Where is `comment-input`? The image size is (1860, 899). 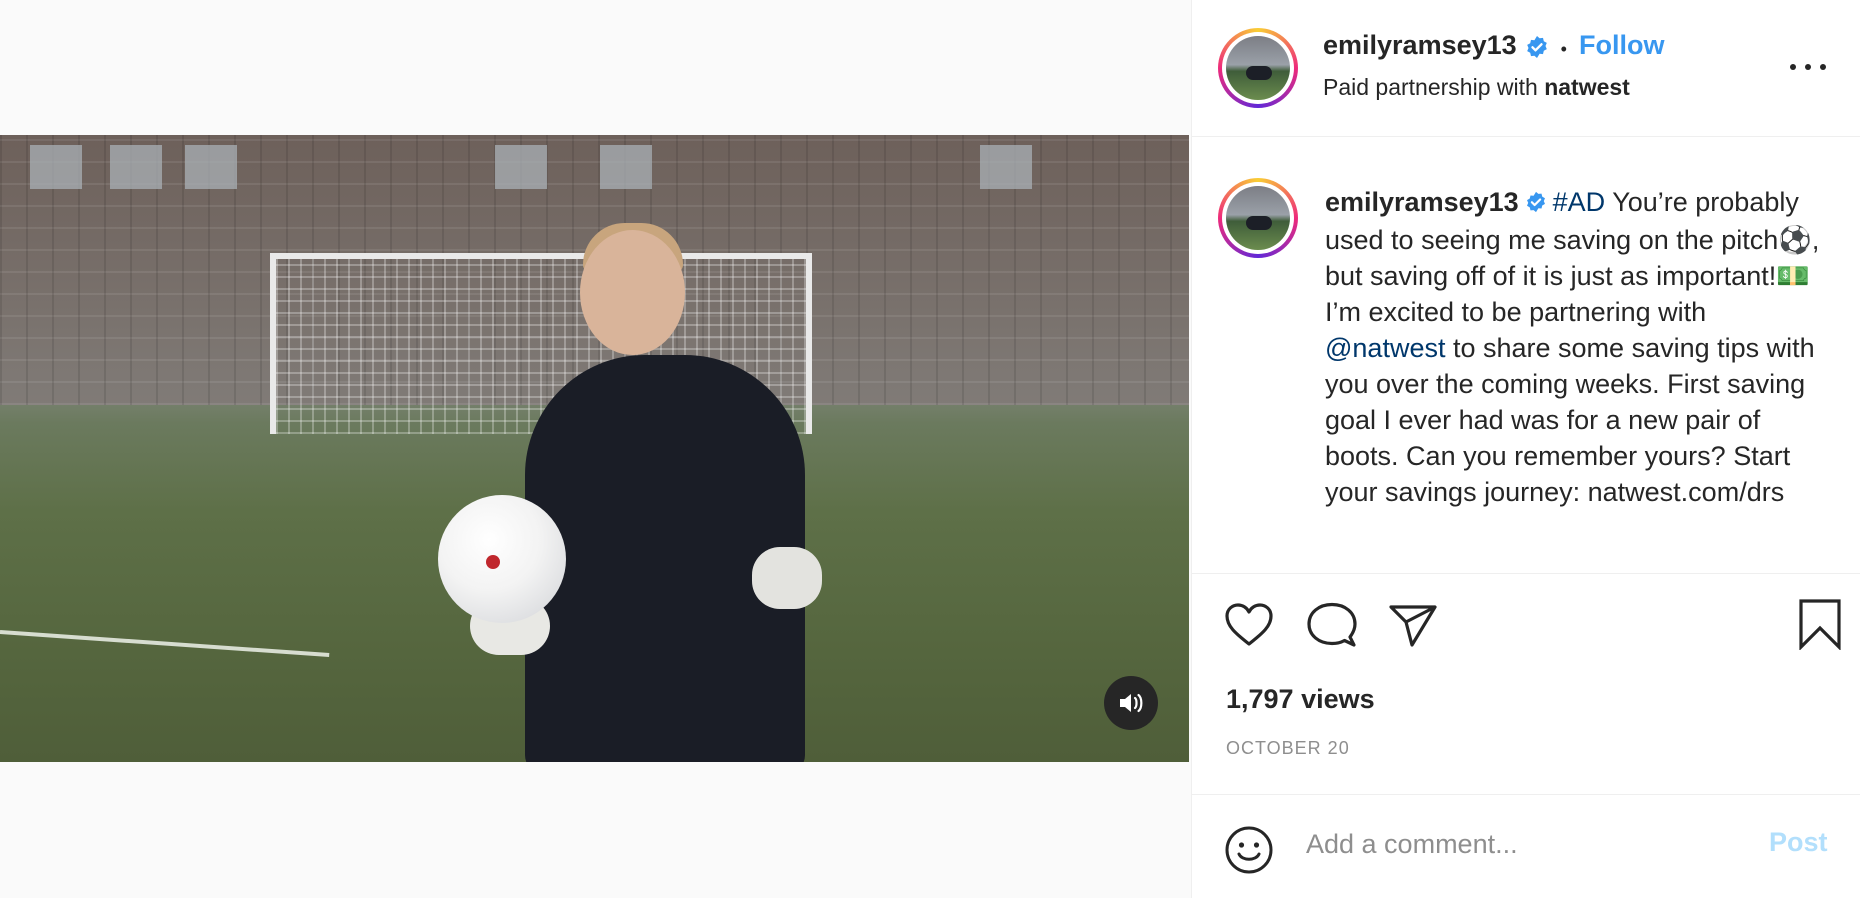 comment-input is located at coordinates (1526, 844).